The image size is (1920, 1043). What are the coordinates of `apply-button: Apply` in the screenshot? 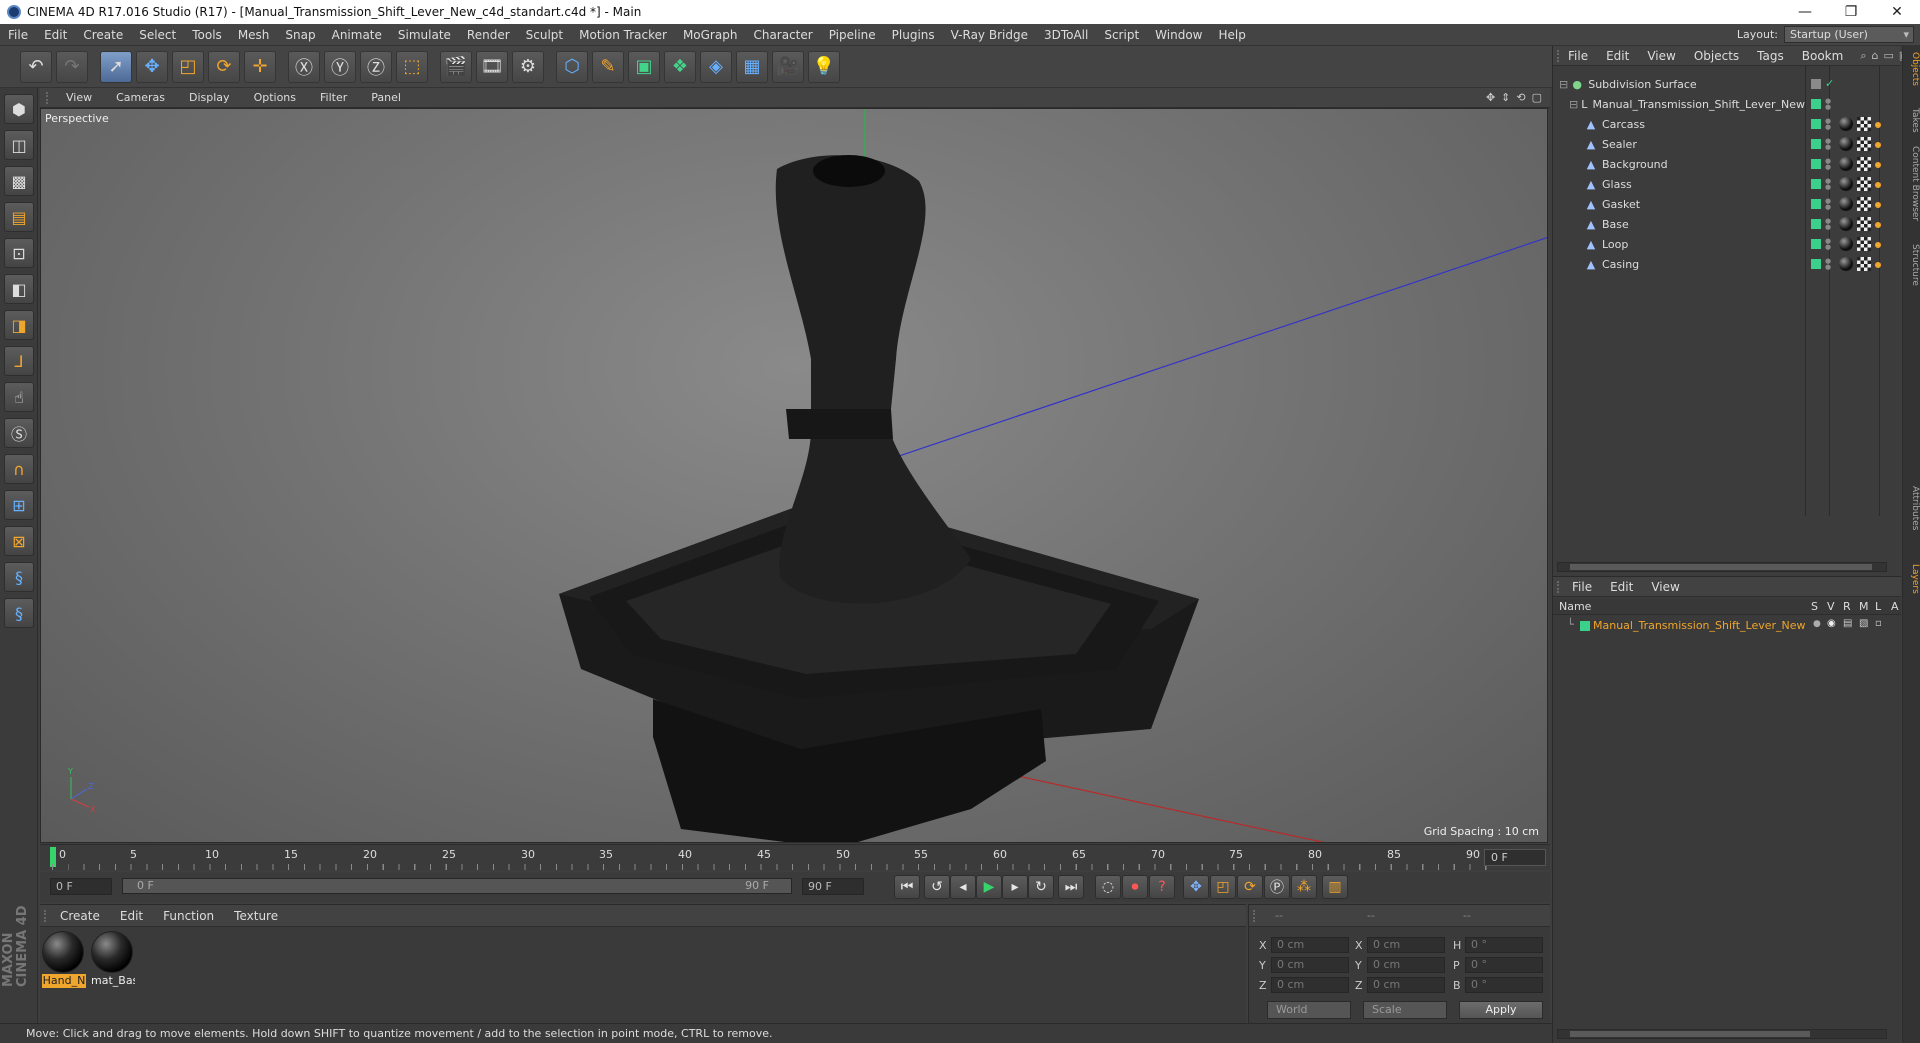 It's located at (1501, 1010).